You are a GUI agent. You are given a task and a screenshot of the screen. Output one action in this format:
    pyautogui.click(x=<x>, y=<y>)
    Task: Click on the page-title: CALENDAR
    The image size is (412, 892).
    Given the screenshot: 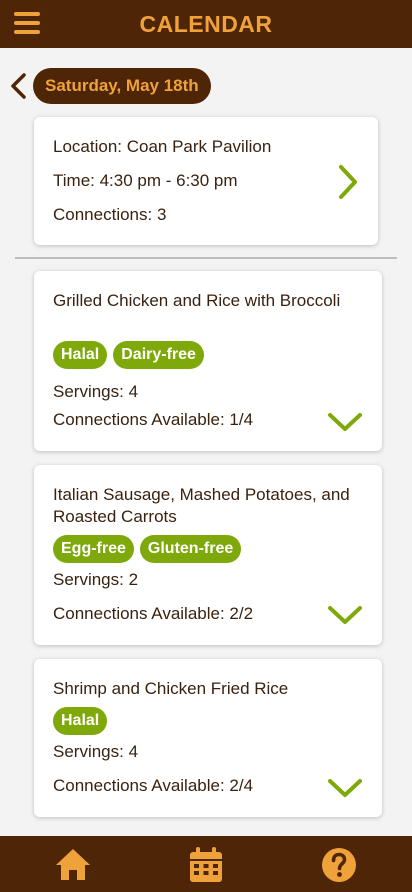 What is the action you would take?
    pyautogui.click(x=206, y=23)
    